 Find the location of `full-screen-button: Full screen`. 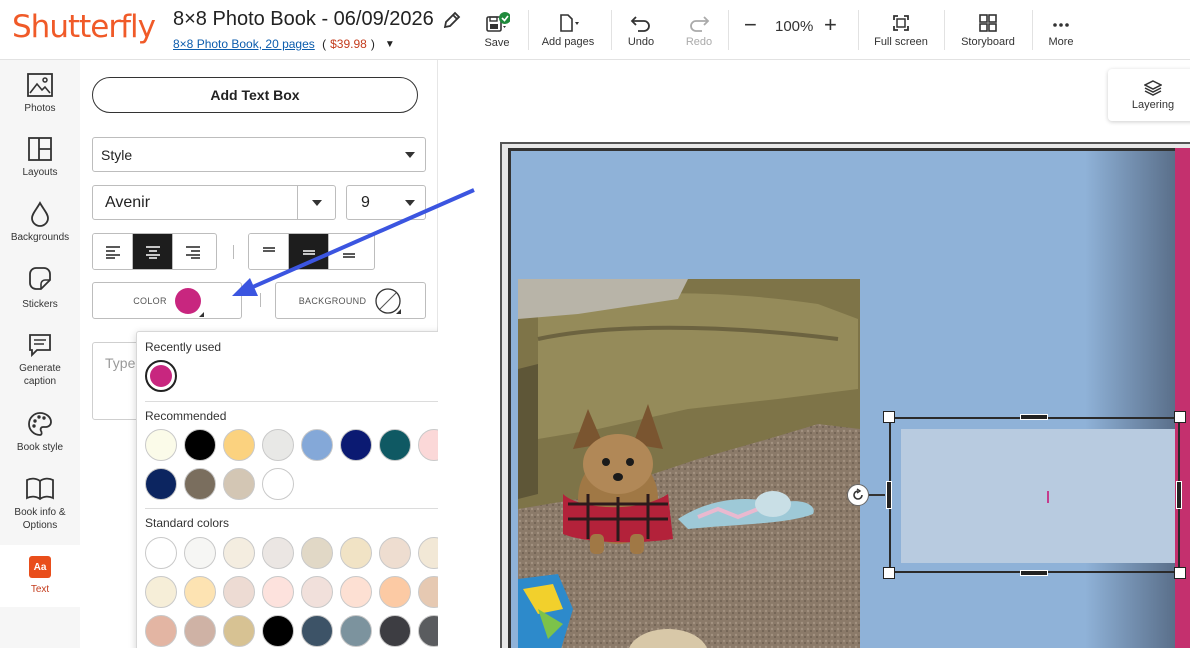

full-screen-button: Full screen is located at coordinates (901, 30).